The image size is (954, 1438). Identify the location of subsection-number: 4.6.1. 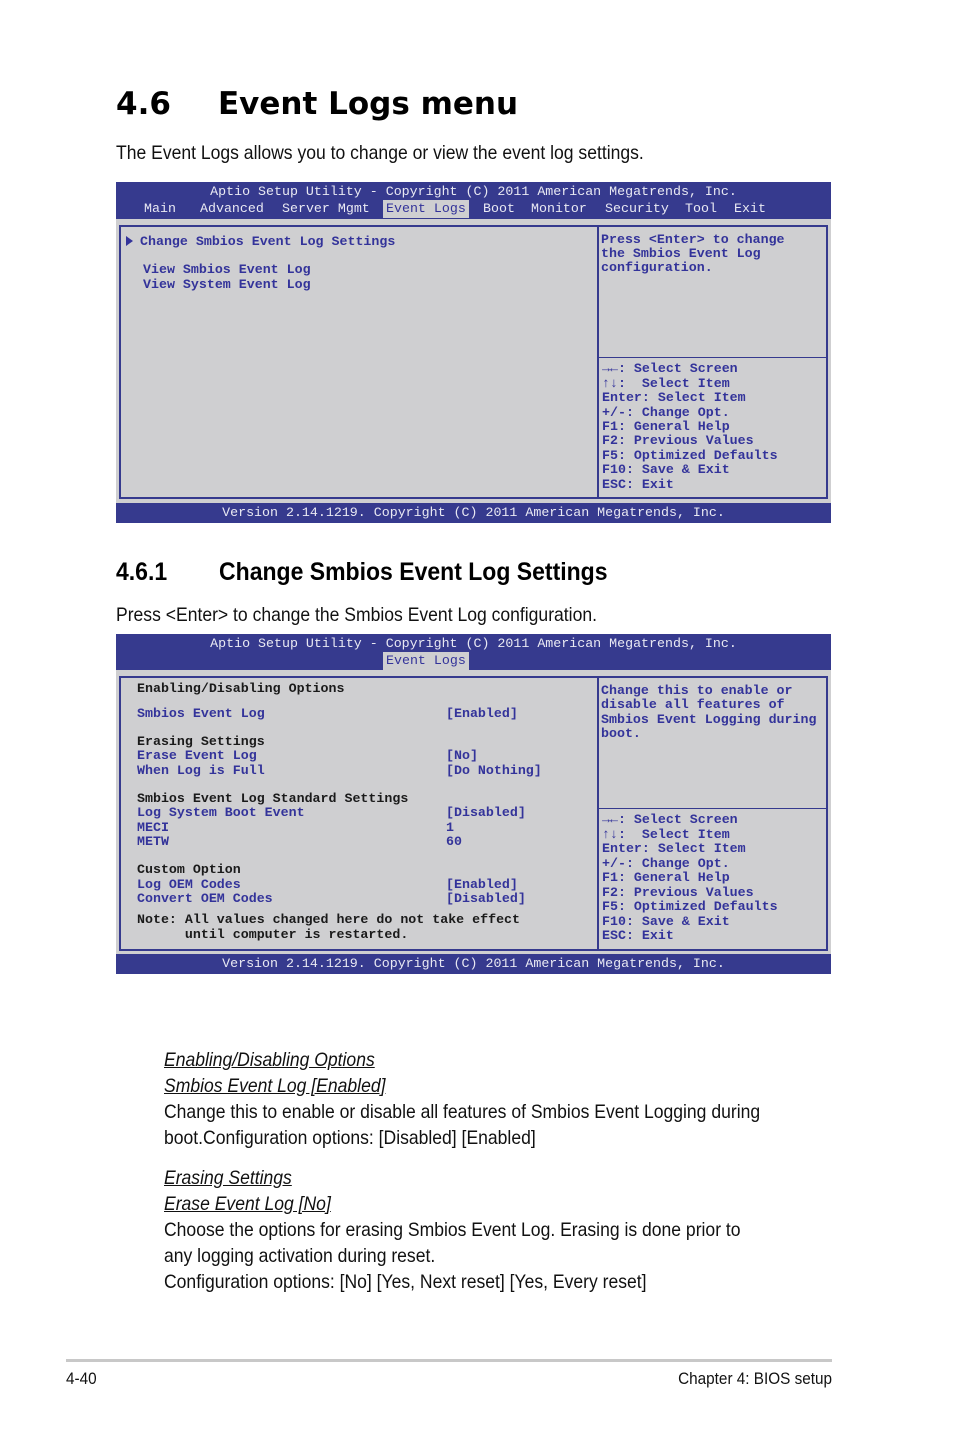
(142, 572).